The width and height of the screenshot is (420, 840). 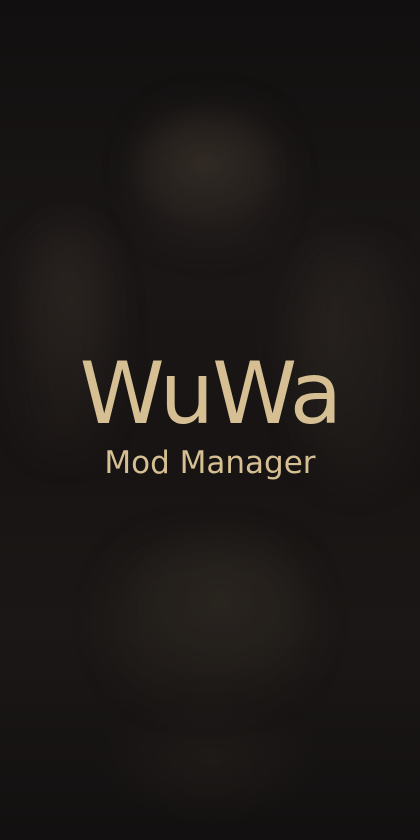 What do you see at coordinates (210, 175) in the screenshot?
I see `blurred-backdrop-figure` at bounding box center [210, 175].